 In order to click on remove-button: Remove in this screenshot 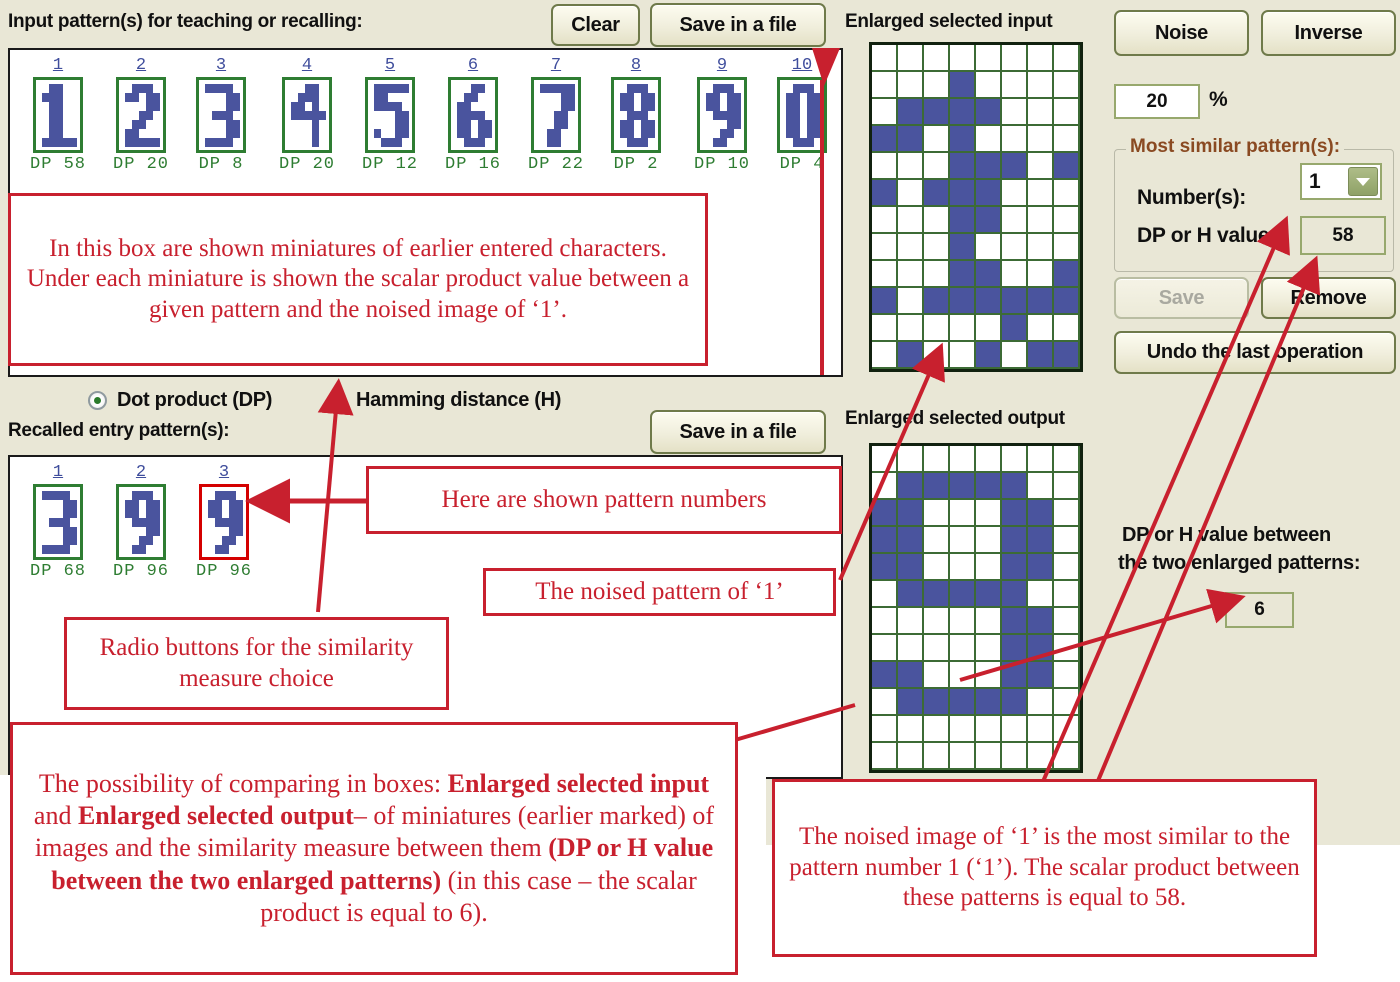, I will do `click(1328, 298)`.